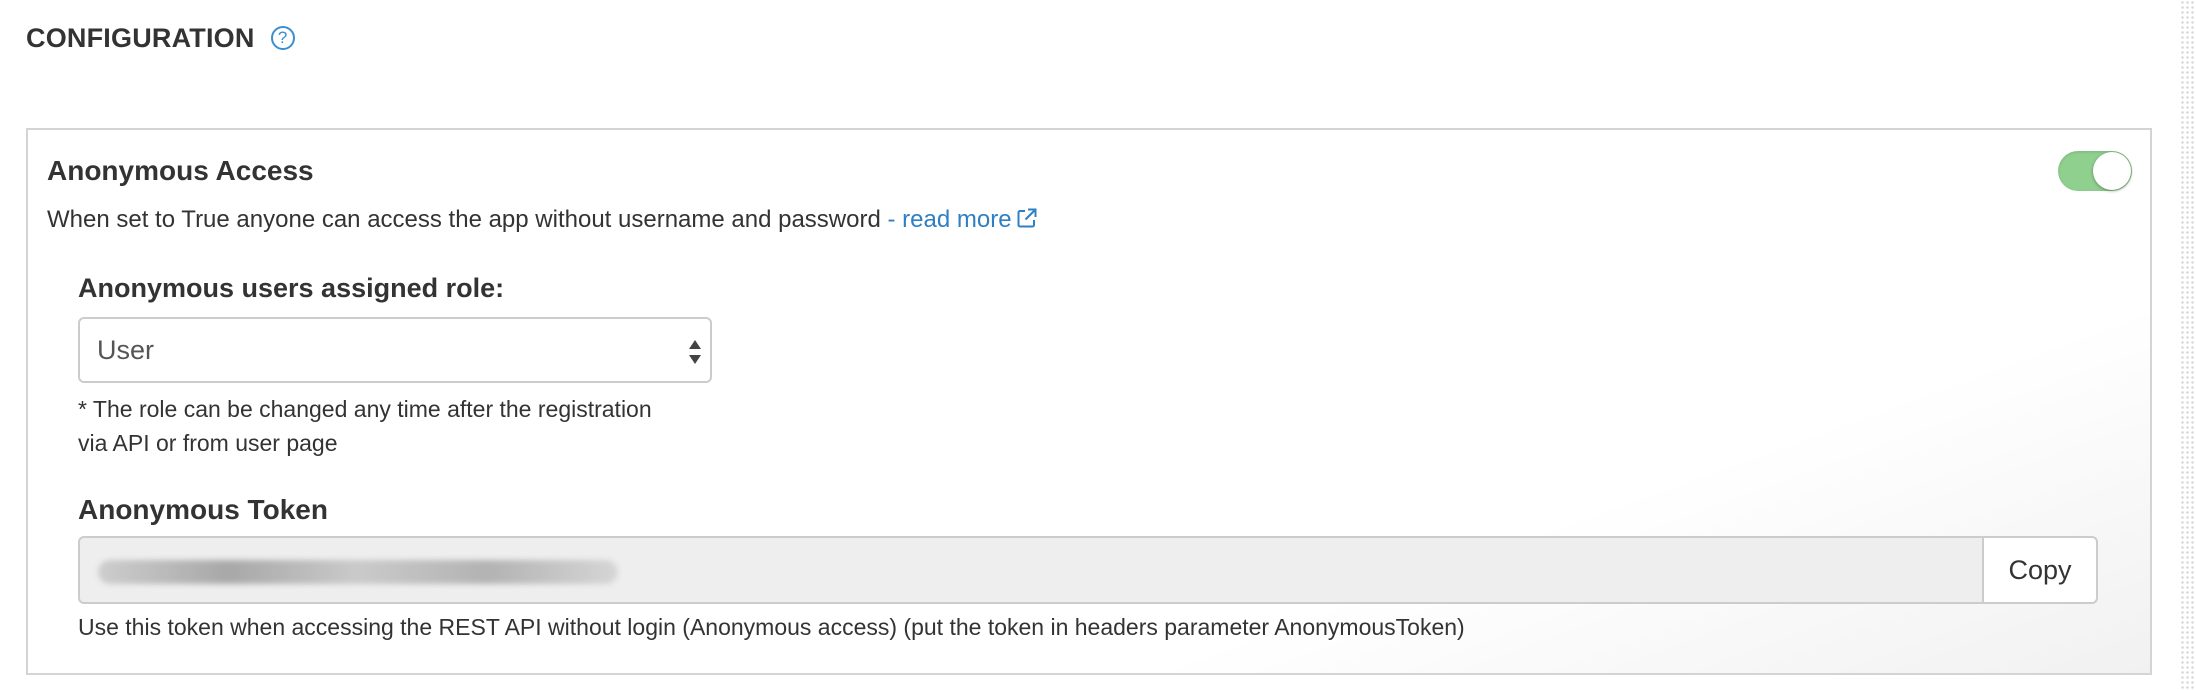 The height and width of the screenshot is (690, 2196). What do you see at coordinates (1027, 218) in the screenshot?
I see `external-link-icon` at bounding box center [1027, 218].